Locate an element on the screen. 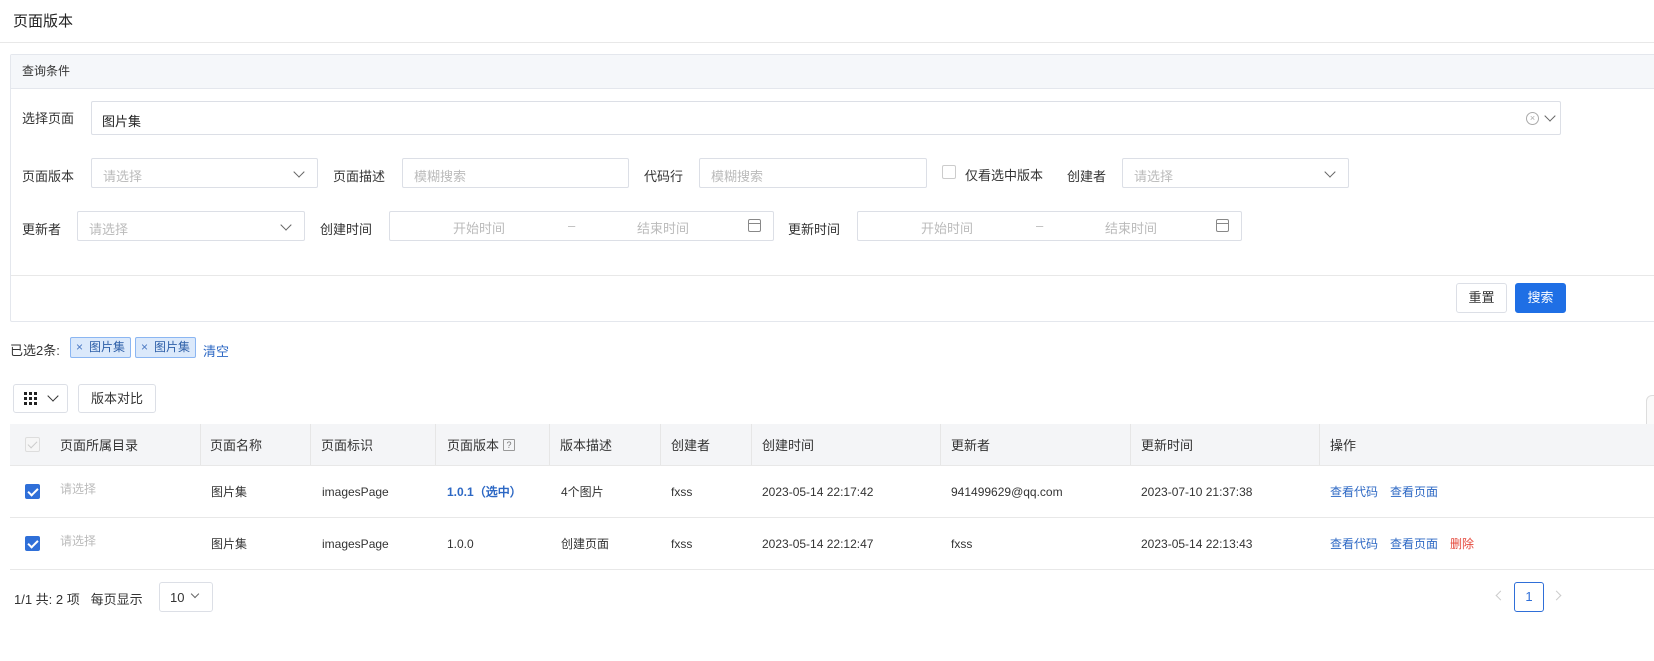 Image resolution: width=1654 pixels, height=661 pixels. version-compare-button: 版本对比 is located at coordinates (117, 398).